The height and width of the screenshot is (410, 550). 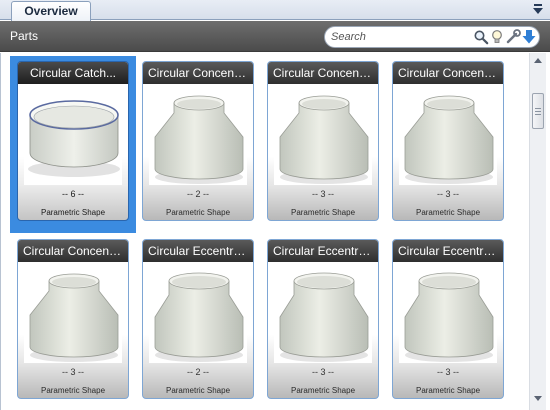 I want to click on scroll-down-icon, so click(x=538, y=399).